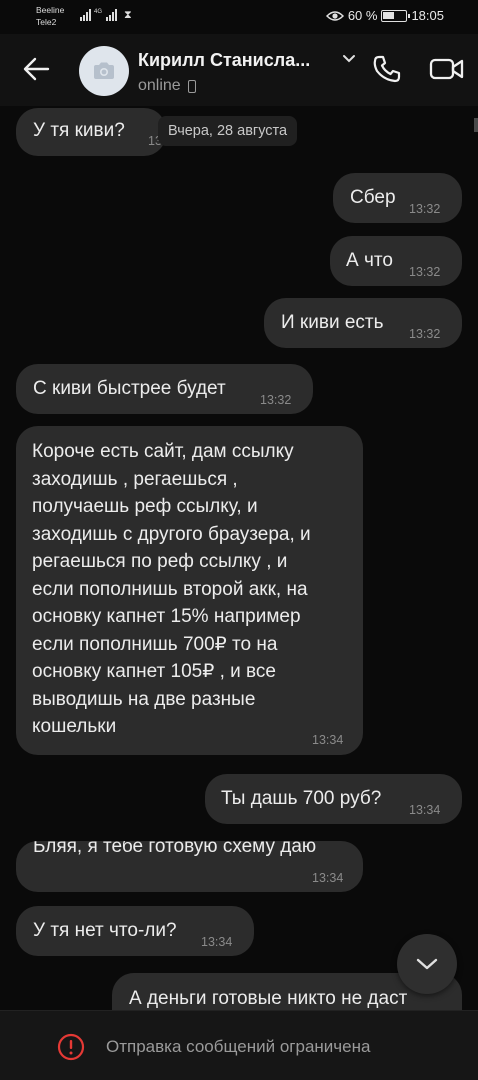  I want to click on avatar, so click(104, 71).